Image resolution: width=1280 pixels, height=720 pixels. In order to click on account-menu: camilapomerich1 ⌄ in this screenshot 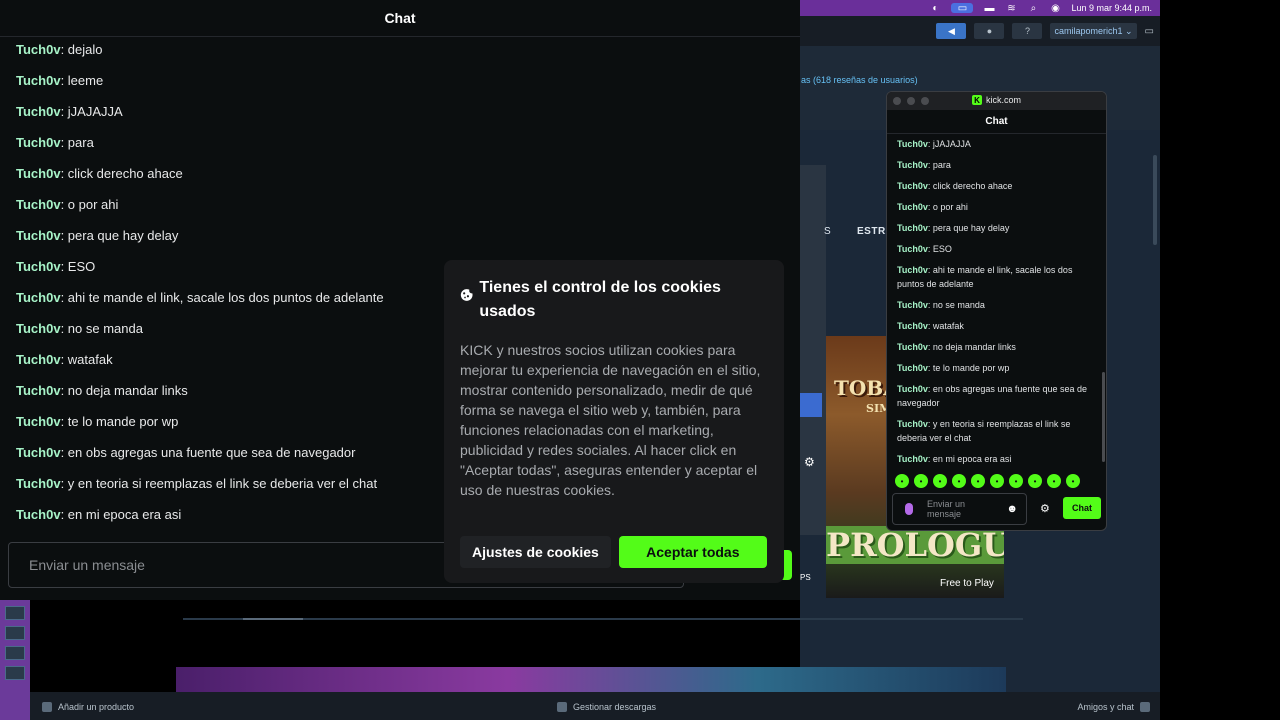, I will do `click(1093, 31)`.